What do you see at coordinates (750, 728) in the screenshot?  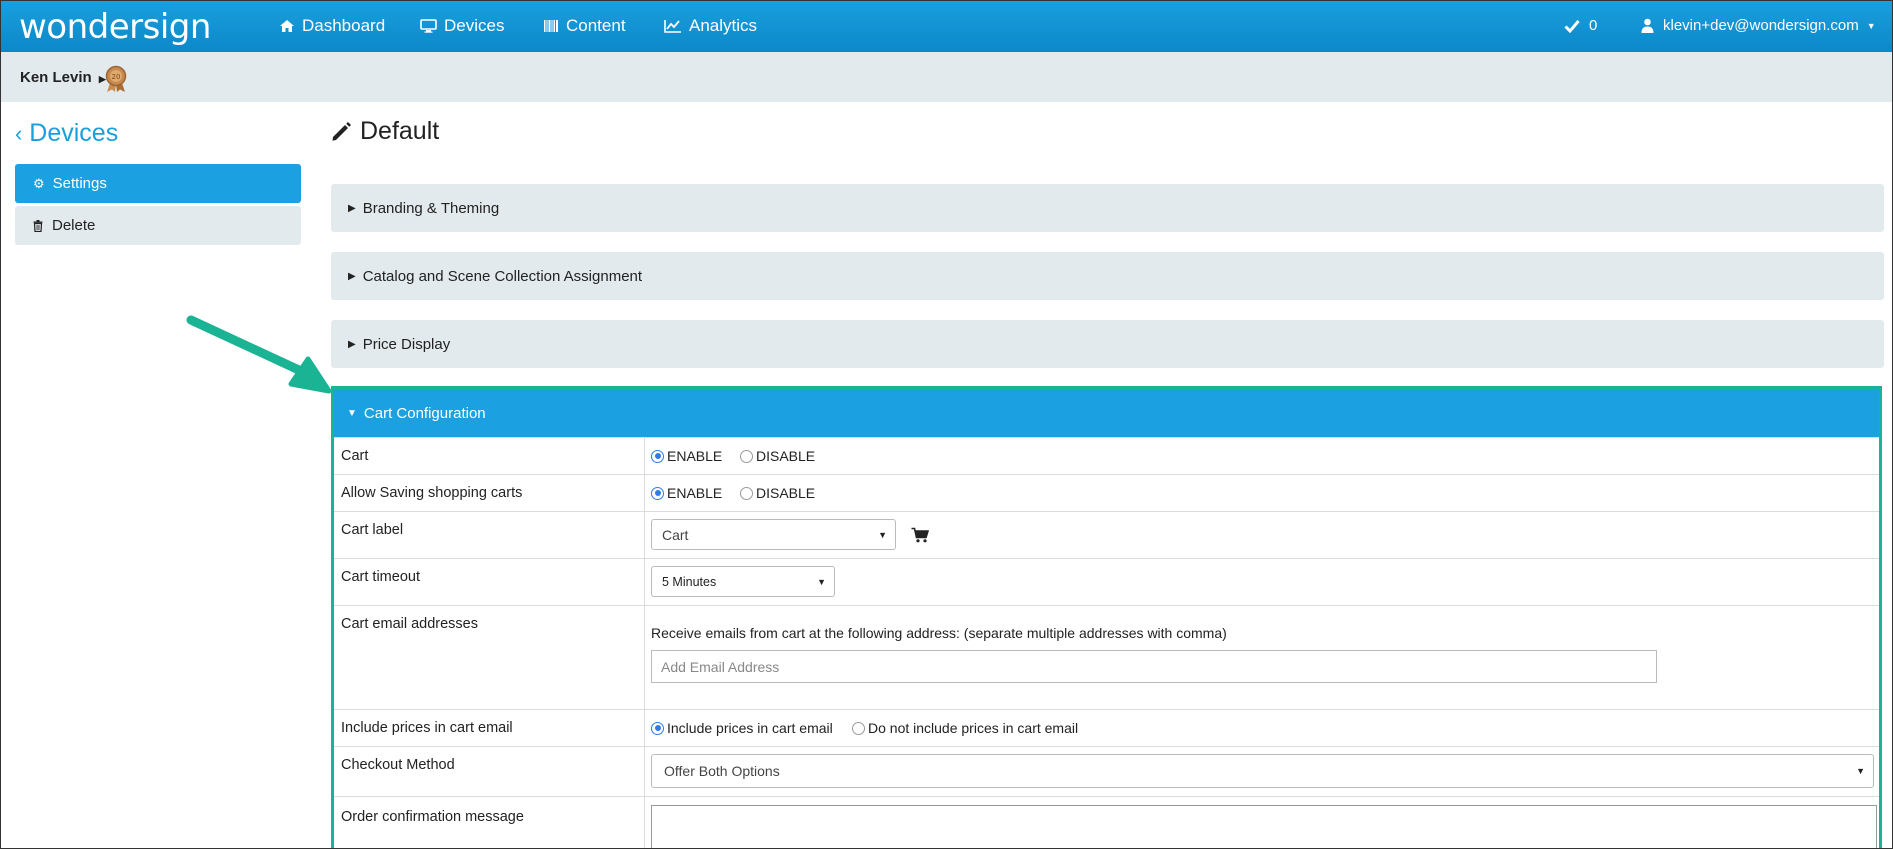 I see `radio-label: Include prices in cart email` at bounding box center [750, 728].